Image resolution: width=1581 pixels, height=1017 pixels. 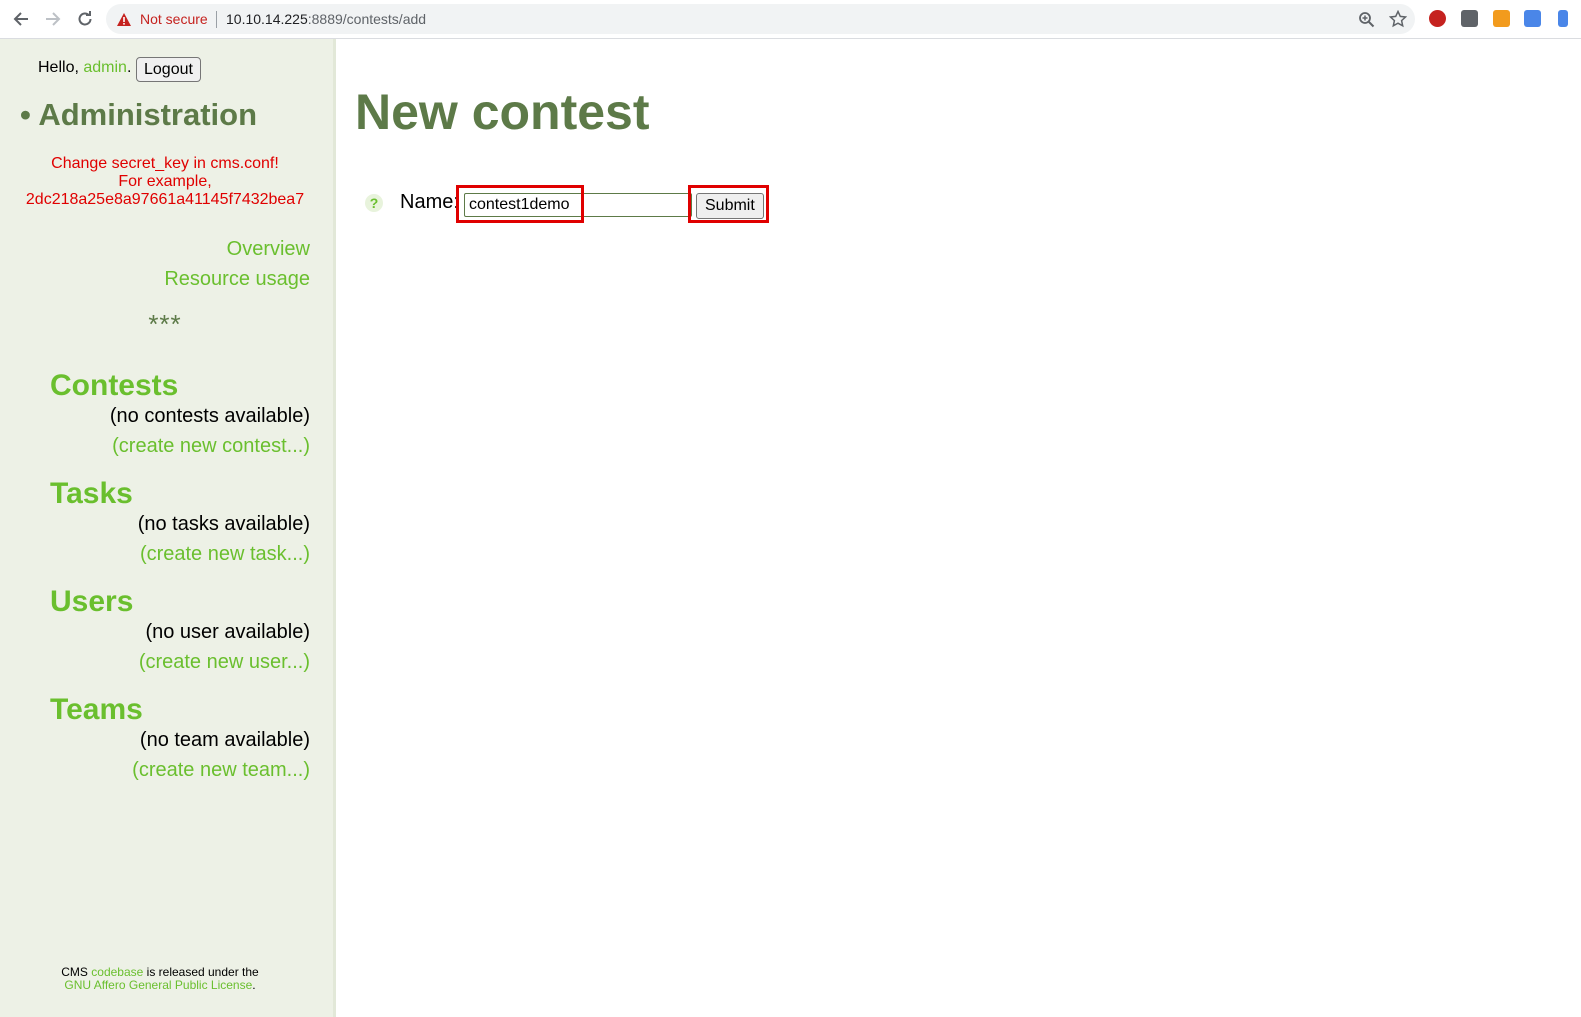 What do you see at coordinates (502, 112) in the screenshot?
I see `page-title: New contest` at bounding box center [502, 112].